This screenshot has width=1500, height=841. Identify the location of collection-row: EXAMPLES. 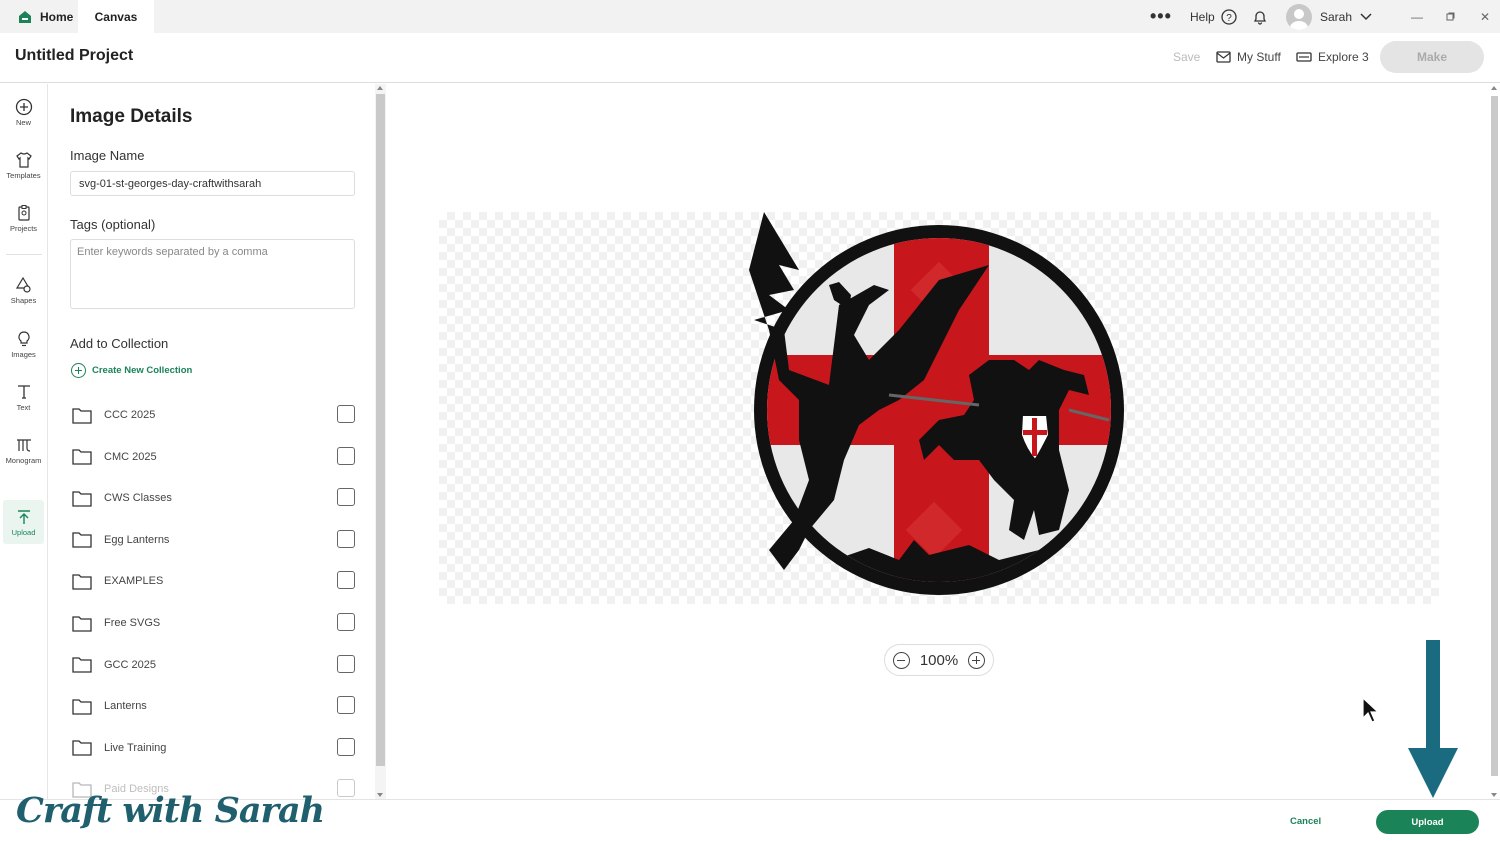
(214, 581).